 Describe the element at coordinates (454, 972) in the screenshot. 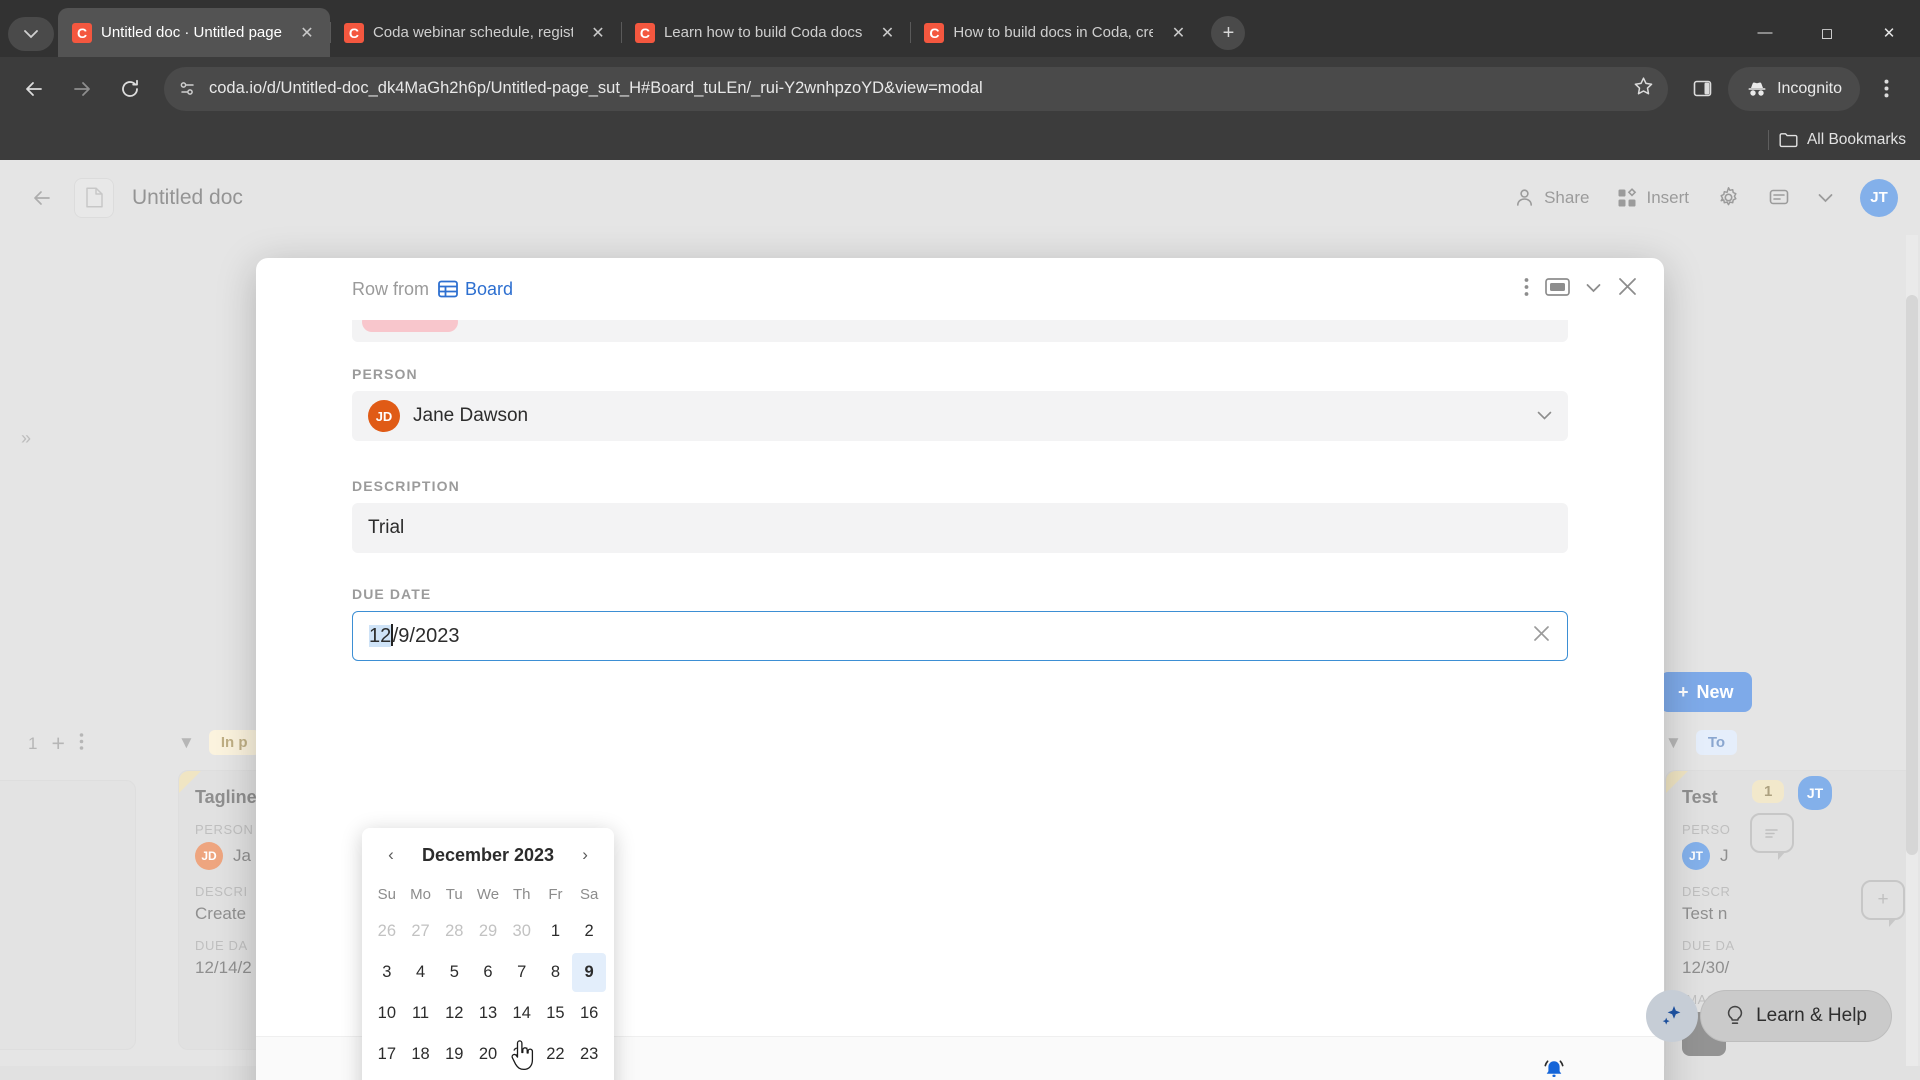

I see `calendar-day-cell: 5` at that location.